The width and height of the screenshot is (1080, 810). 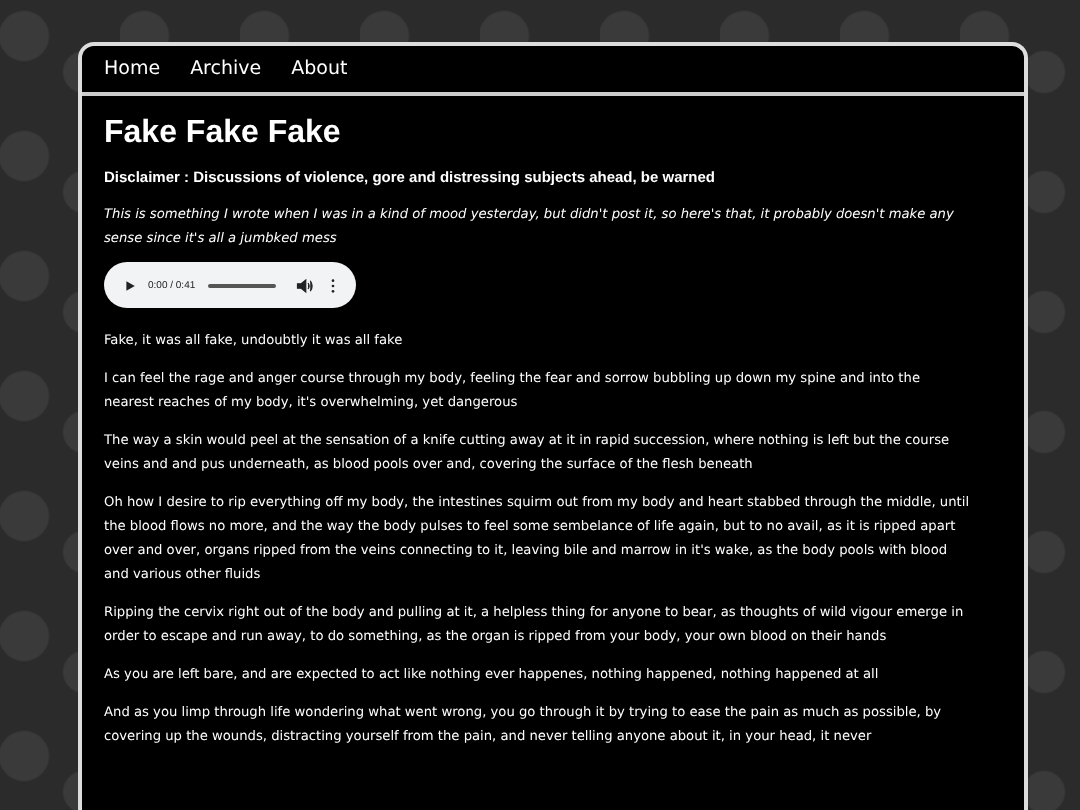 What do you see at coordinates (304, 285) in the screenshot?
I see `volume-icon` at bounding box center [304, 285].